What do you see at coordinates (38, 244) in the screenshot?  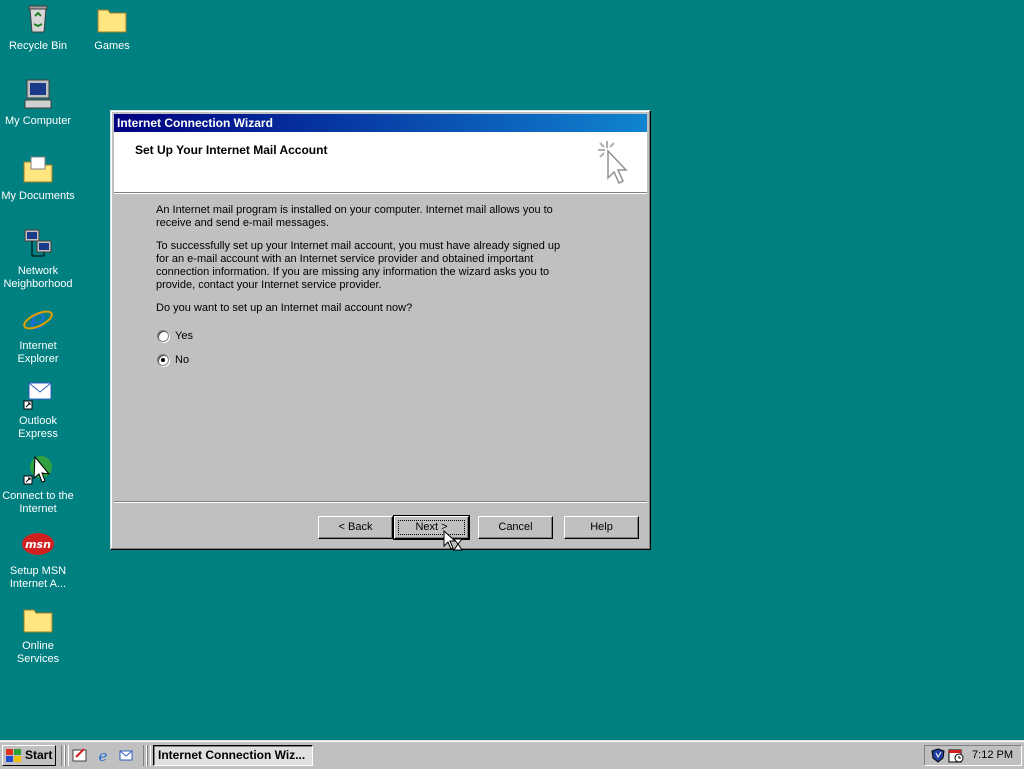 I see `network-icon` at bounding box center [38, 244].